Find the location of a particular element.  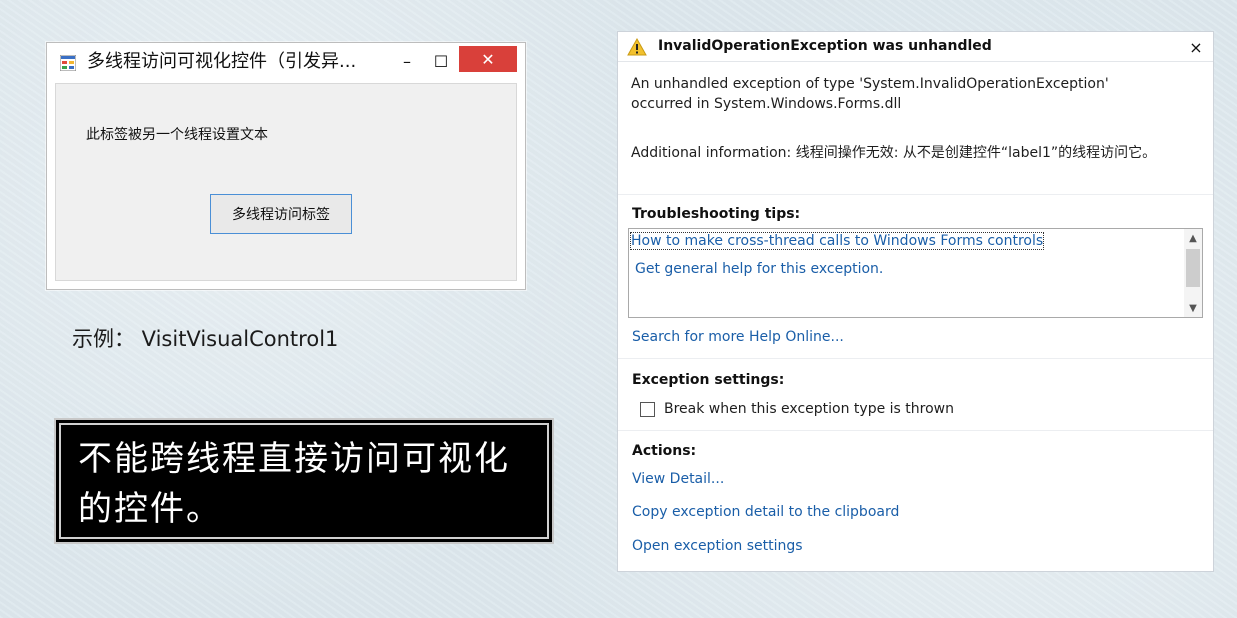

minimize-button: – is located at coordinates (407, 61).